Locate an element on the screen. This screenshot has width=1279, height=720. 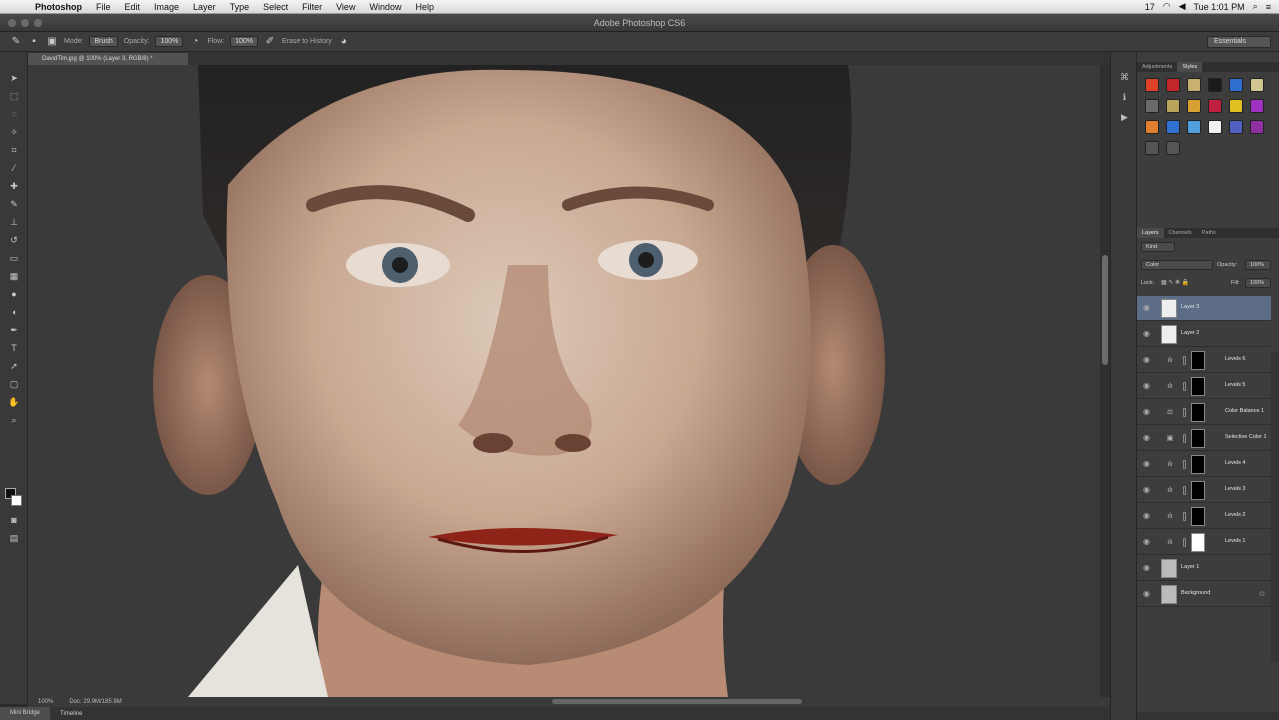
menu-image: Image is located at coordinates (166, 7).